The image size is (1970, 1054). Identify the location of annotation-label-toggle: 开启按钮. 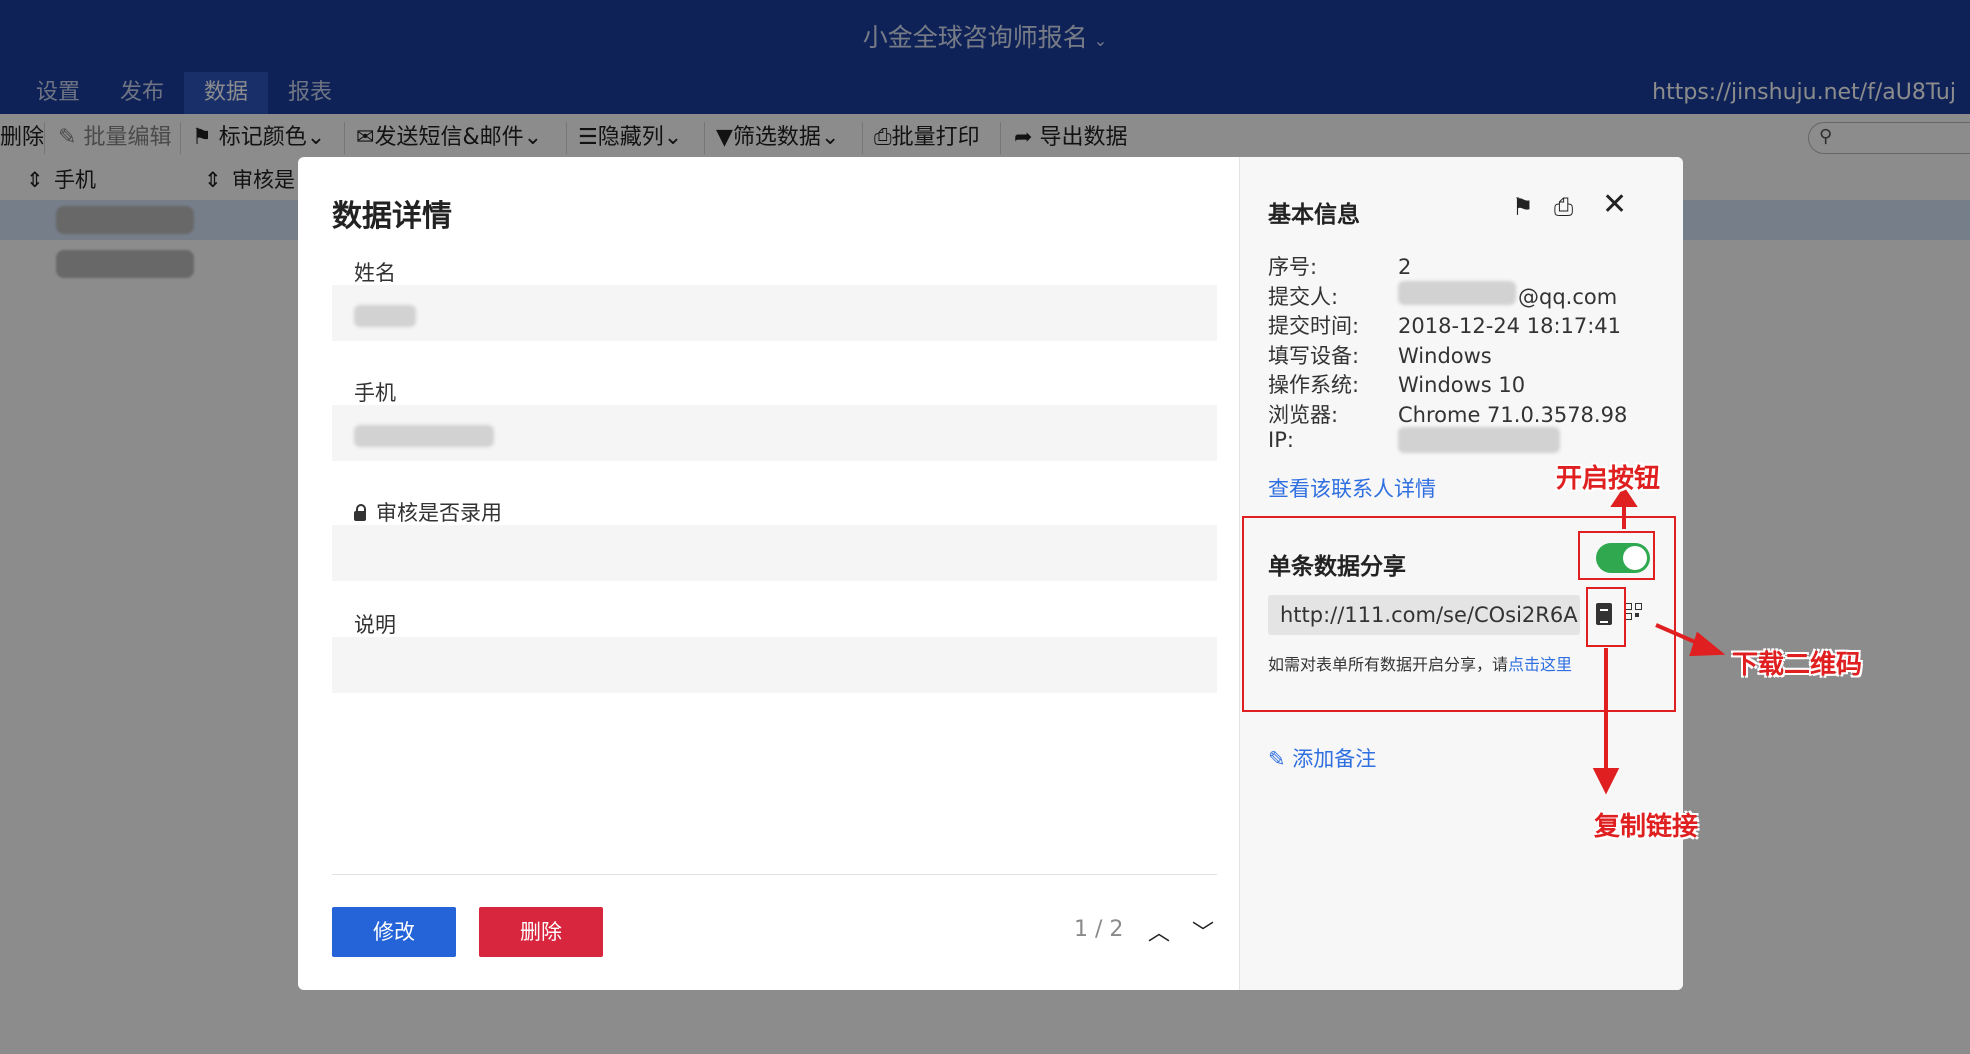
(1608, 479).